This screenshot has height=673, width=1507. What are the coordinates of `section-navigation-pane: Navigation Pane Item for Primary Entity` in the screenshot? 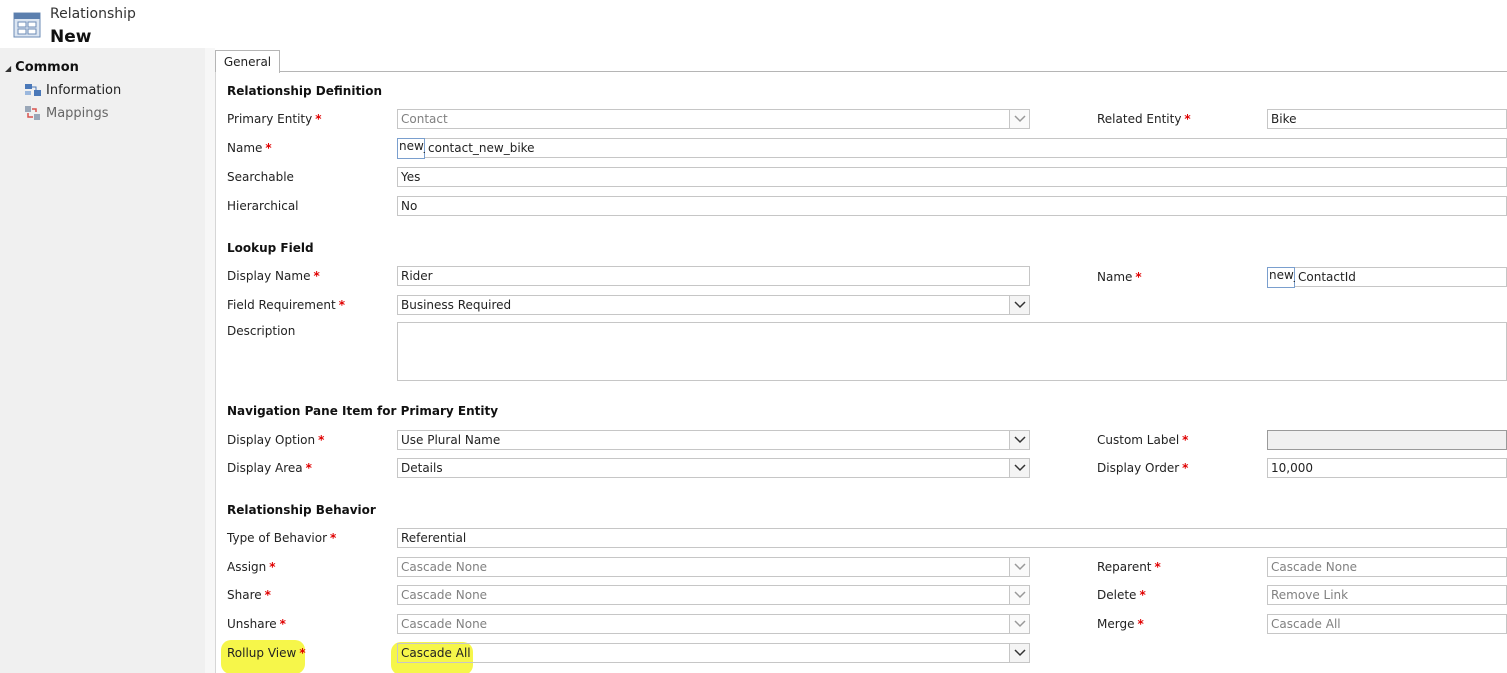 It's located at (363, 411).